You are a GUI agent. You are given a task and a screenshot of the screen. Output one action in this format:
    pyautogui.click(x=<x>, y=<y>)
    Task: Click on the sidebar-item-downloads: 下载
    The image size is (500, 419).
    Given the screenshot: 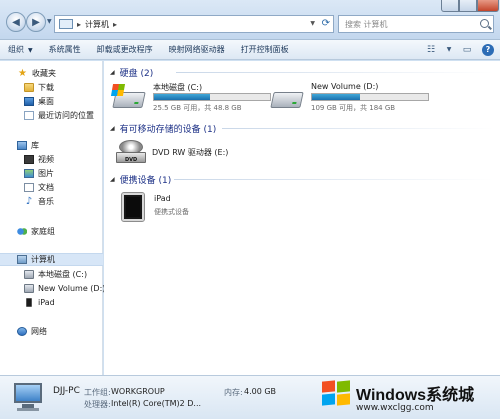 What is the action you would take?
    pyautogui.click(x=51, y=87)
    